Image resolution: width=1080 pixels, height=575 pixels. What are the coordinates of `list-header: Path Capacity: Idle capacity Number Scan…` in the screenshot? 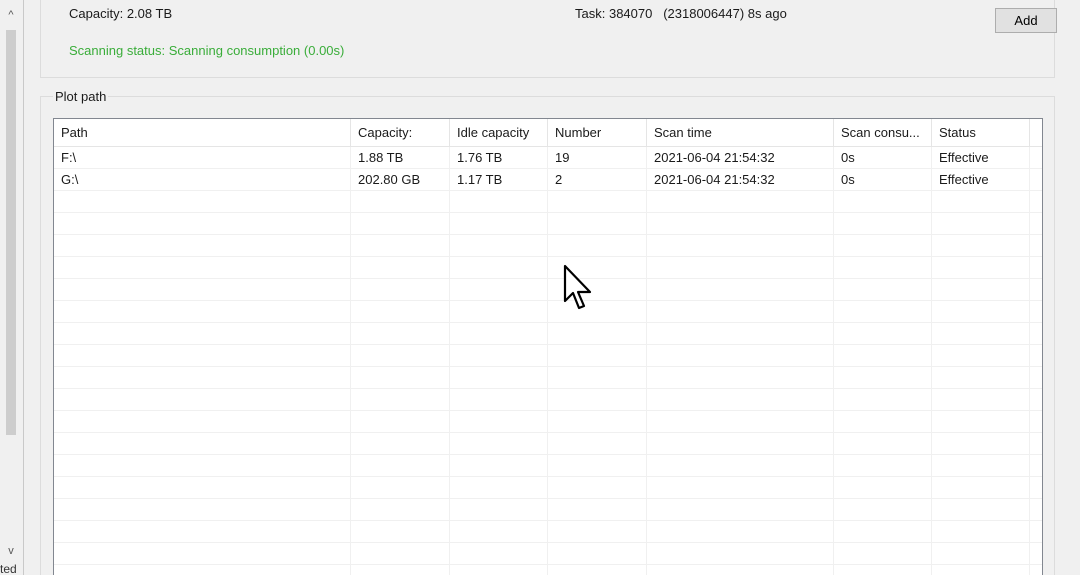 It's located at (548, 133).